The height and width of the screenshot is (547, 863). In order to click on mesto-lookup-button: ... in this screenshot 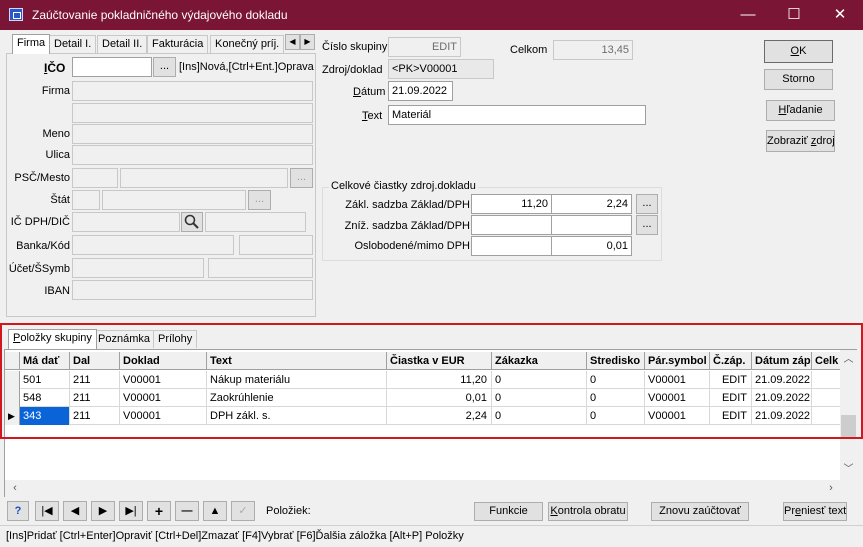, I will do `click(301, 178)`.